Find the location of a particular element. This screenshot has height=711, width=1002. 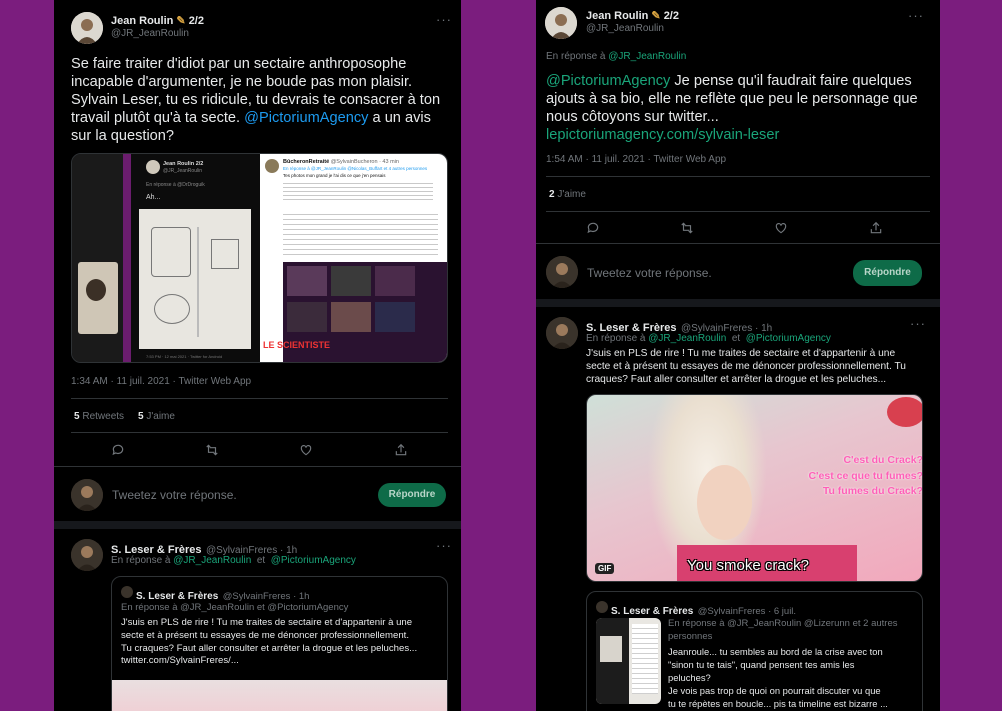

reply-context: En réponse à @JR_JeanRoulin is located at coordinates (616, 56).